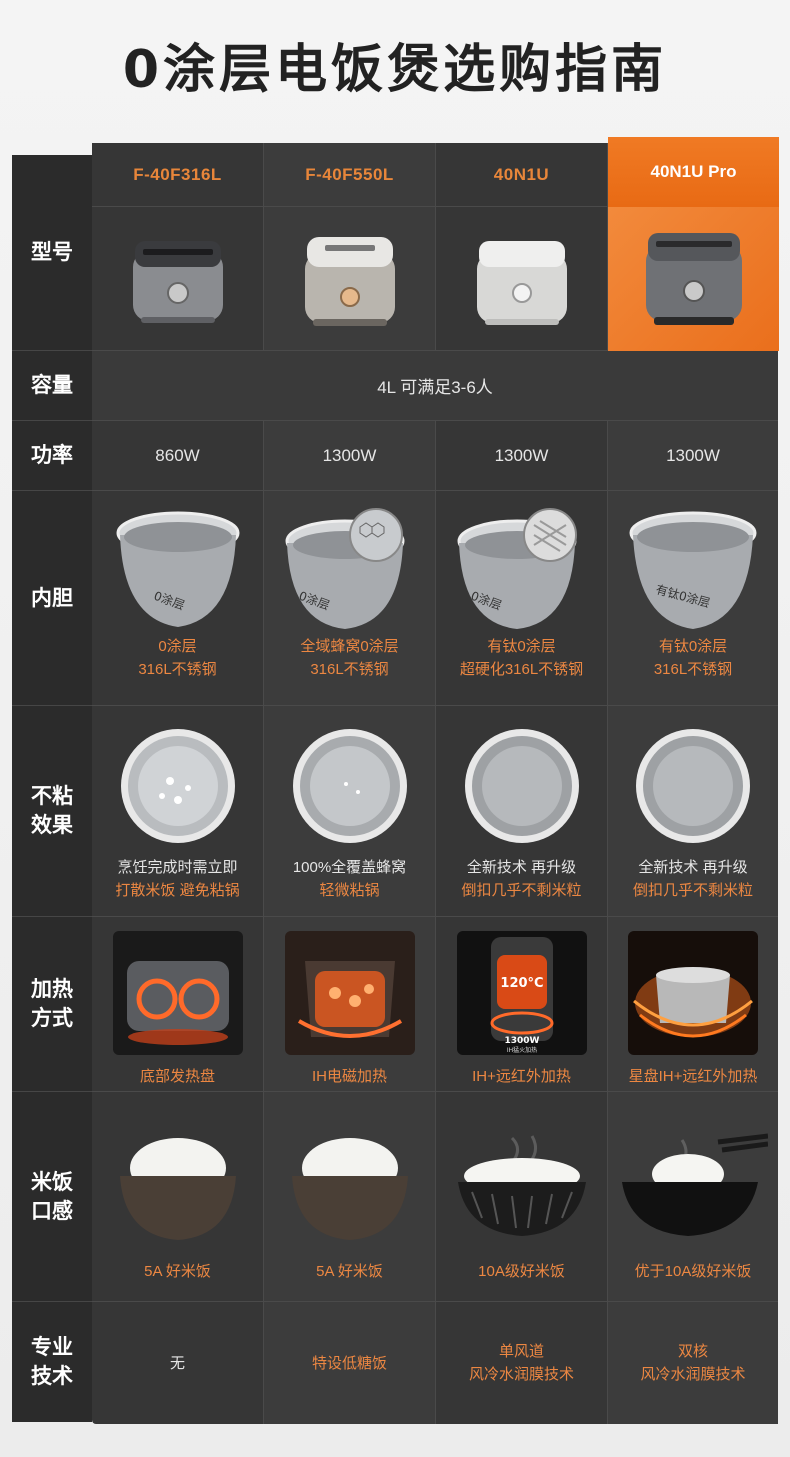  I want to click on row-label-capacity: 容量, so click(52, 386).